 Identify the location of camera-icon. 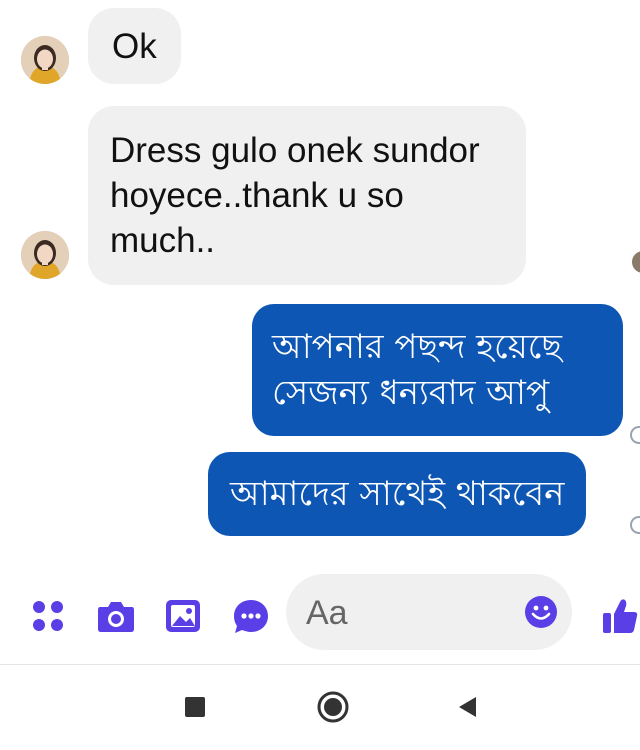
(116, 616).